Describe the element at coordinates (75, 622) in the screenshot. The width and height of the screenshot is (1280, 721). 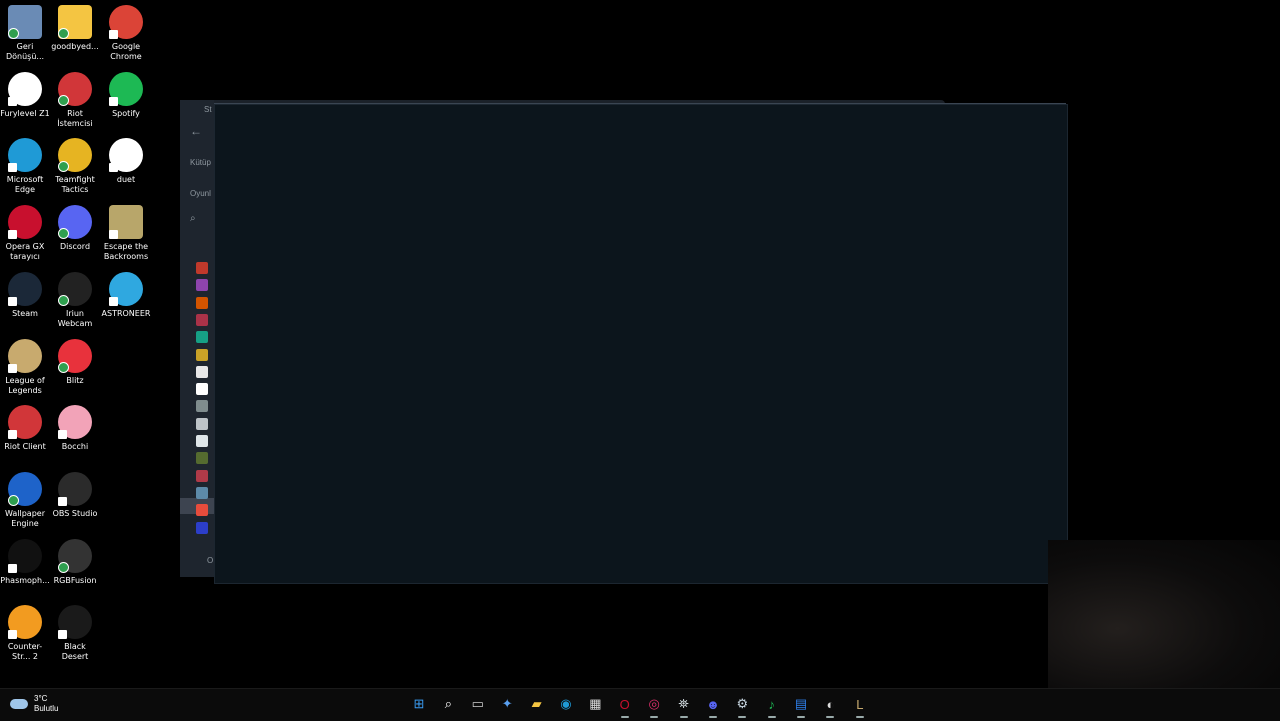
I see `black-desert-icon` at that location.